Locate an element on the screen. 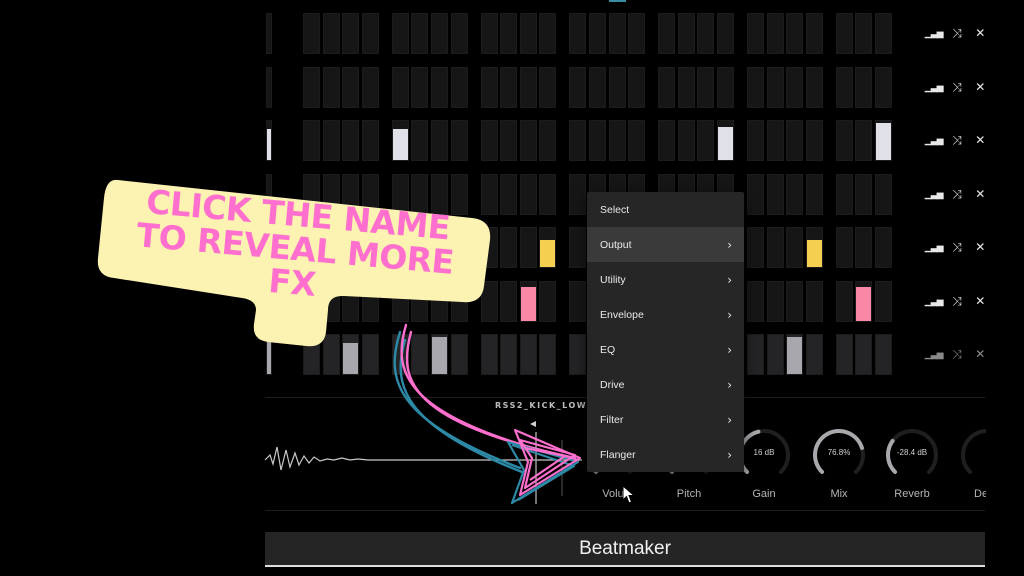 This screenshot has width=1024, height=576. menu-item-utility: Utility › is located at coordinates (665, 279).